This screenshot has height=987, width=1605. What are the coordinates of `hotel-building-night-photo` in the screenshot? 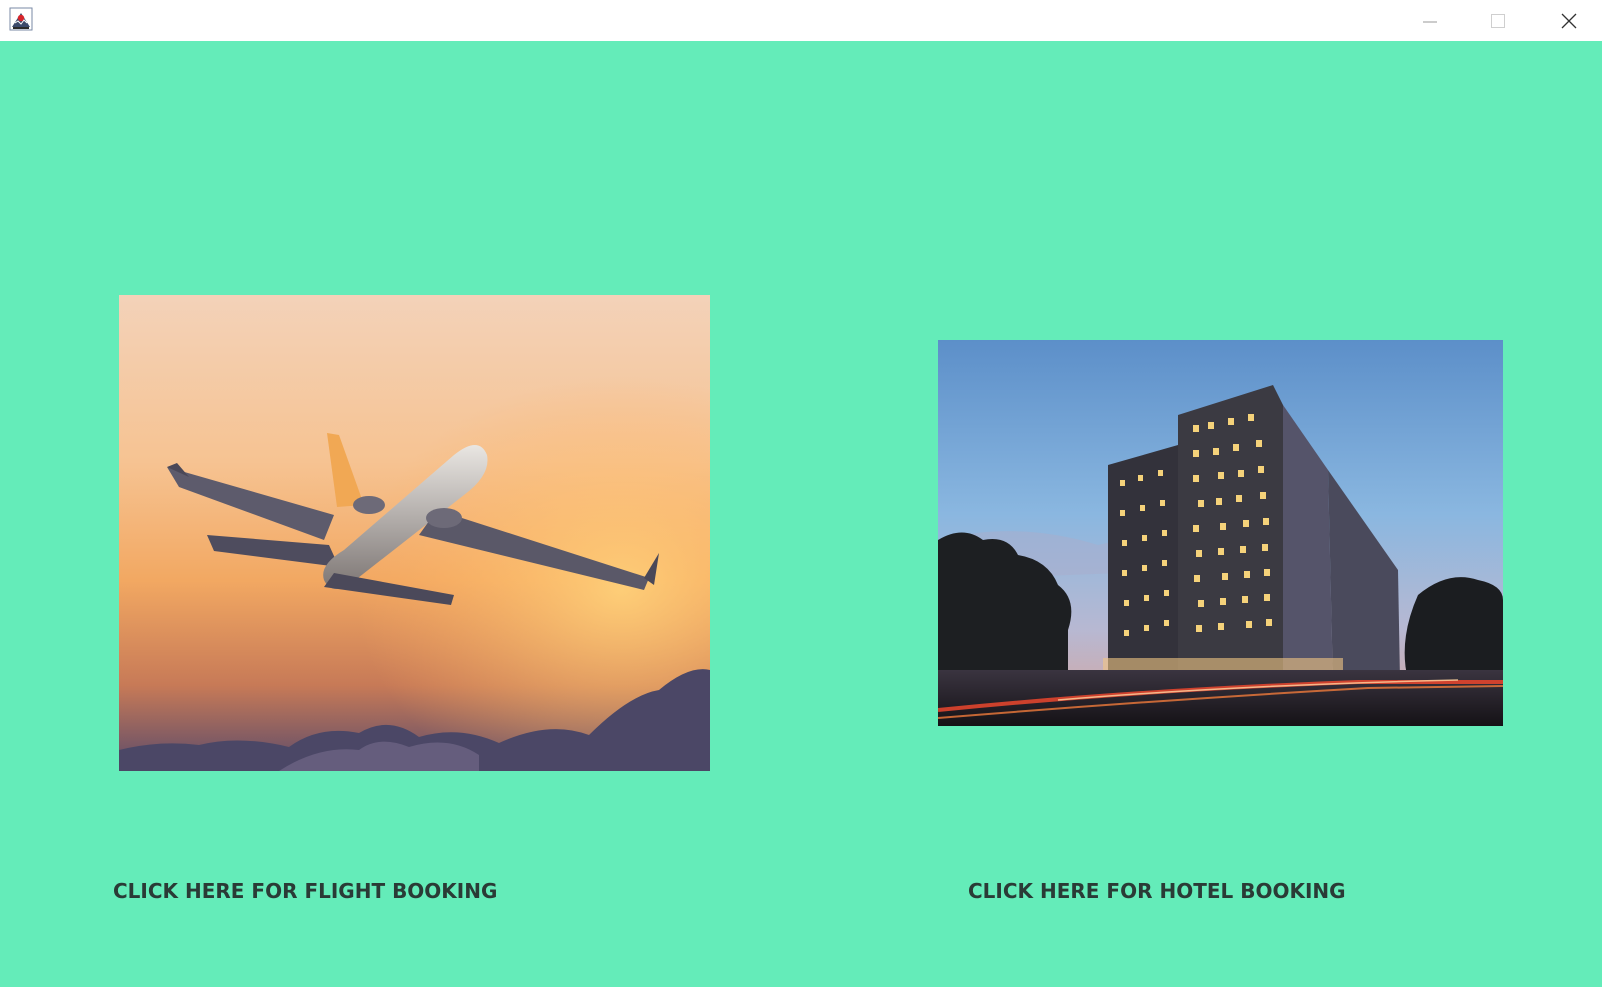 It's located at (1220, 533).